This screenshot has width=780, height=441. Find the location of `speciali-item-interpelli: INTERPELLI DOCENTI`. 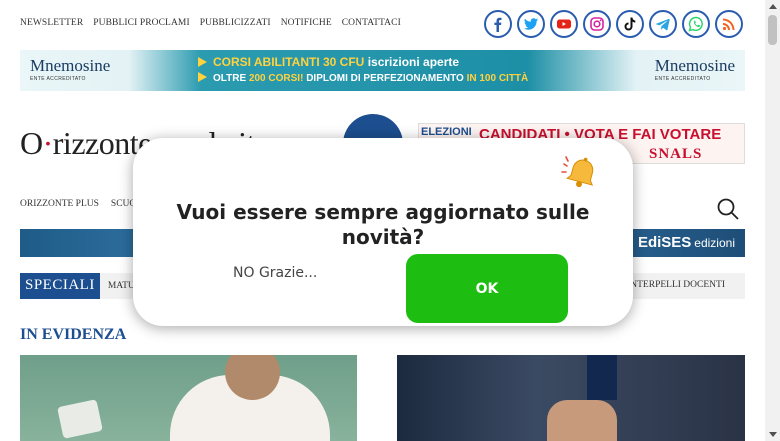

speciali-item-interpelli: INTERPELLI DOCENTI is located at coordinates (676, 285).